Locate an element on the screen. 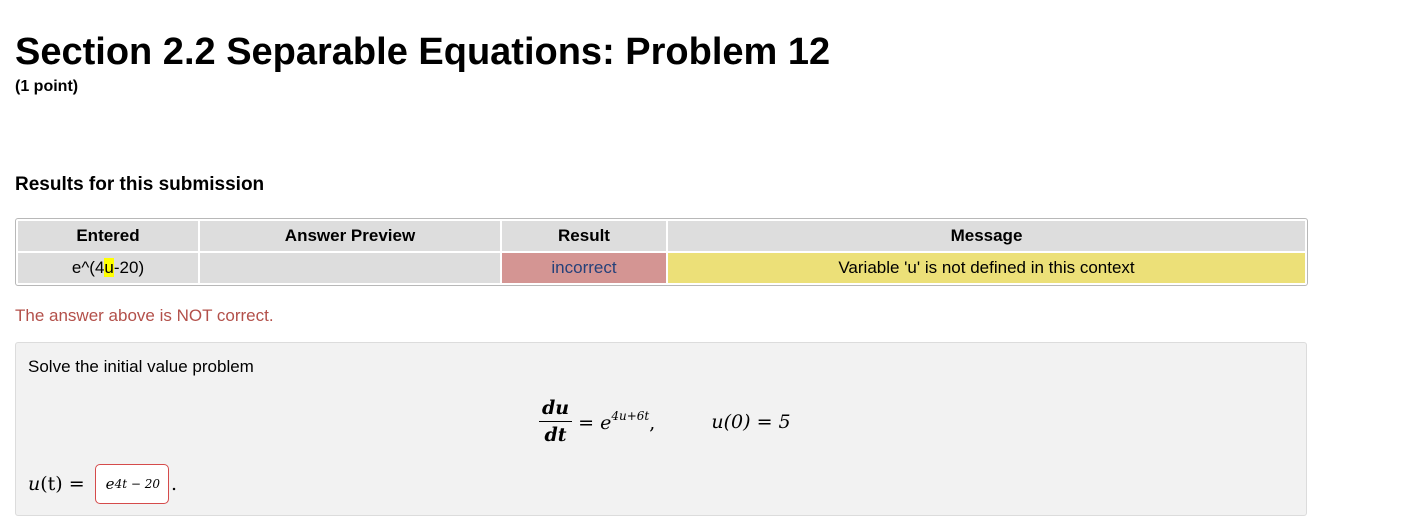 The image size is (1409, 527). entered-cell: e^(4u-20) is located at coordinates (108, 268).